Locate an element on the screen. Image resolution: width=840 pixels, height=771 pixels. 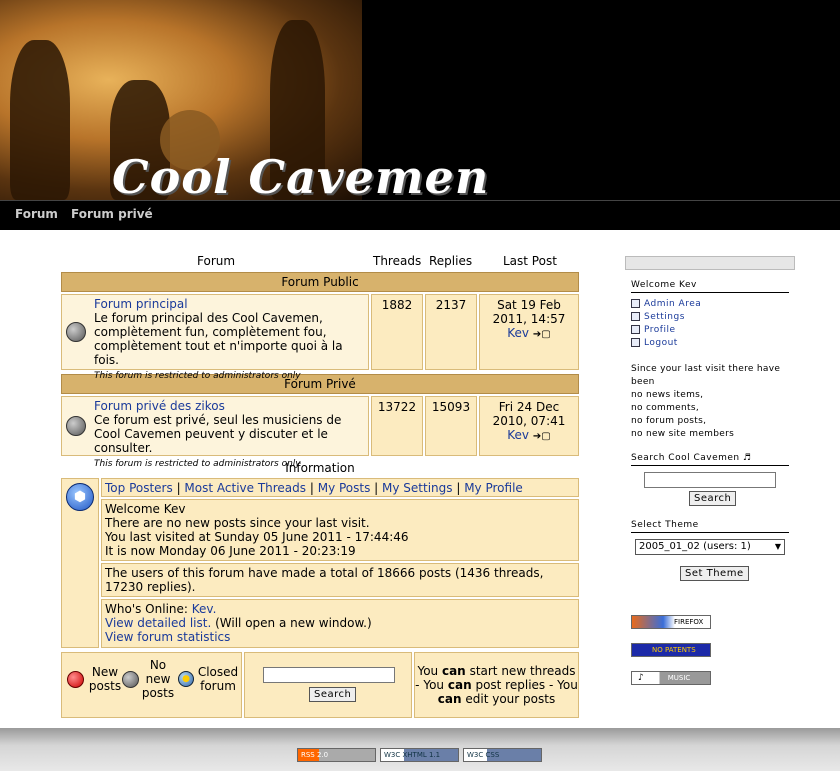
col-last-post: Last Post is located at coordinates (530, 261).